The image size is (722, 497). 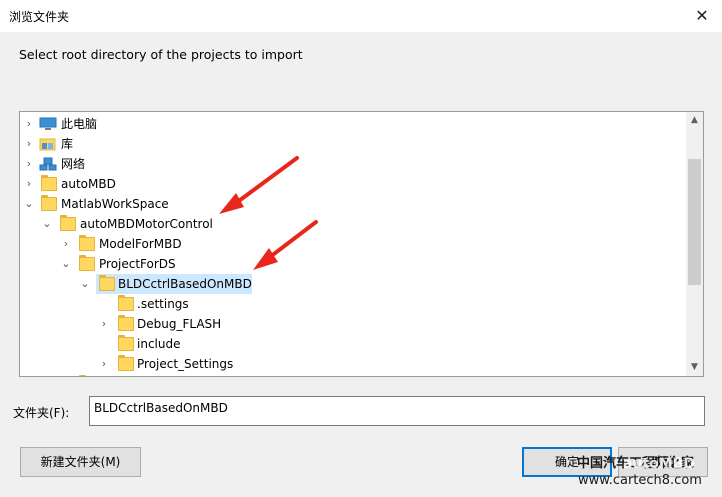 I want to click on tree-item-library: › 库, so click(x=352, y=144).